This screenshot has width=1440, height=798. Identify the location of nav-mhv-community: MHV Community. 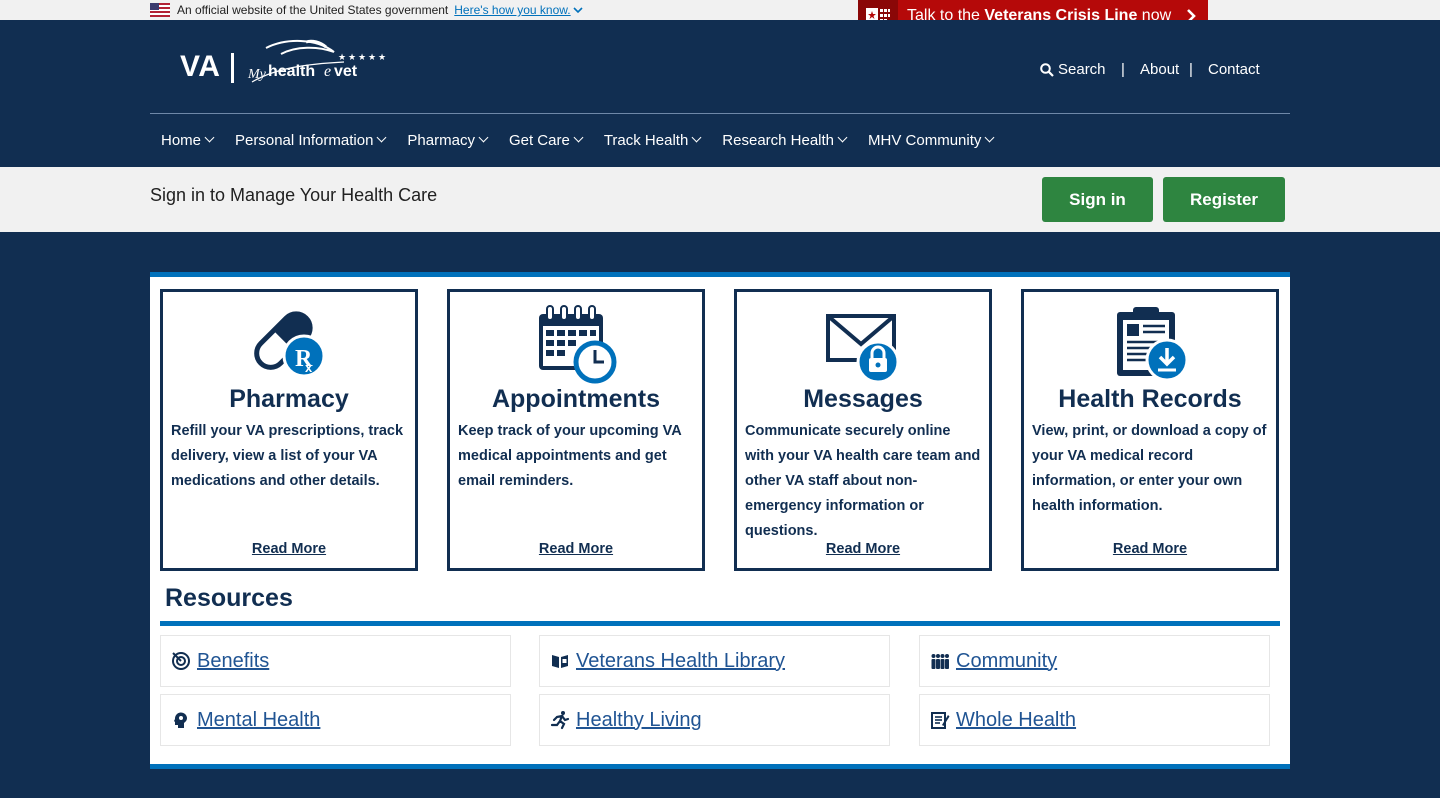
(930, 140).